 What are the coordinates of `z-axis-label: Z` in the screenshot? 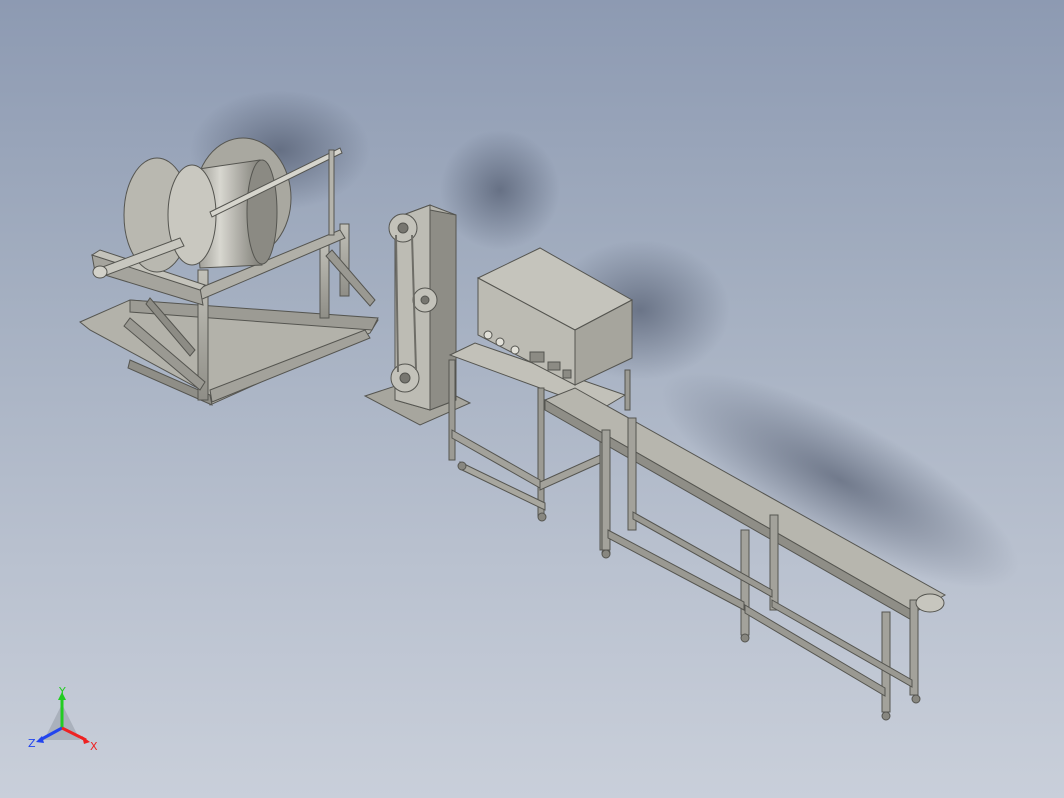 It's located at (32, 743).